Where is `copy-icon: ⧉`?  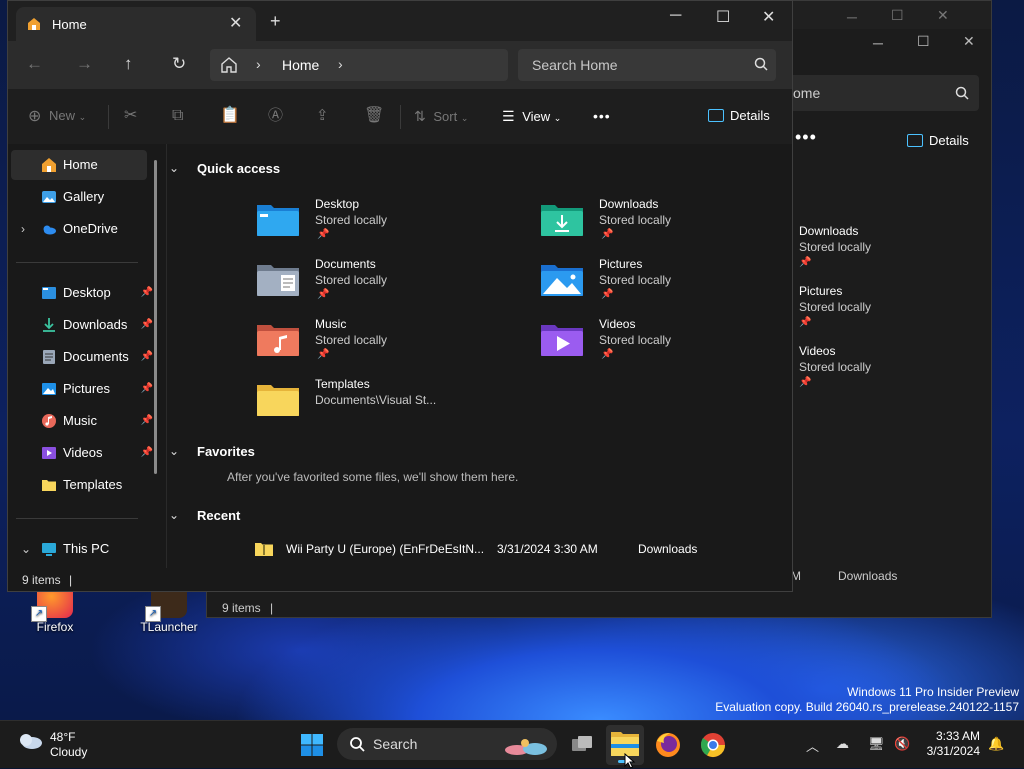
copy-icon: ⧉ is located at coordinates (177, 116).